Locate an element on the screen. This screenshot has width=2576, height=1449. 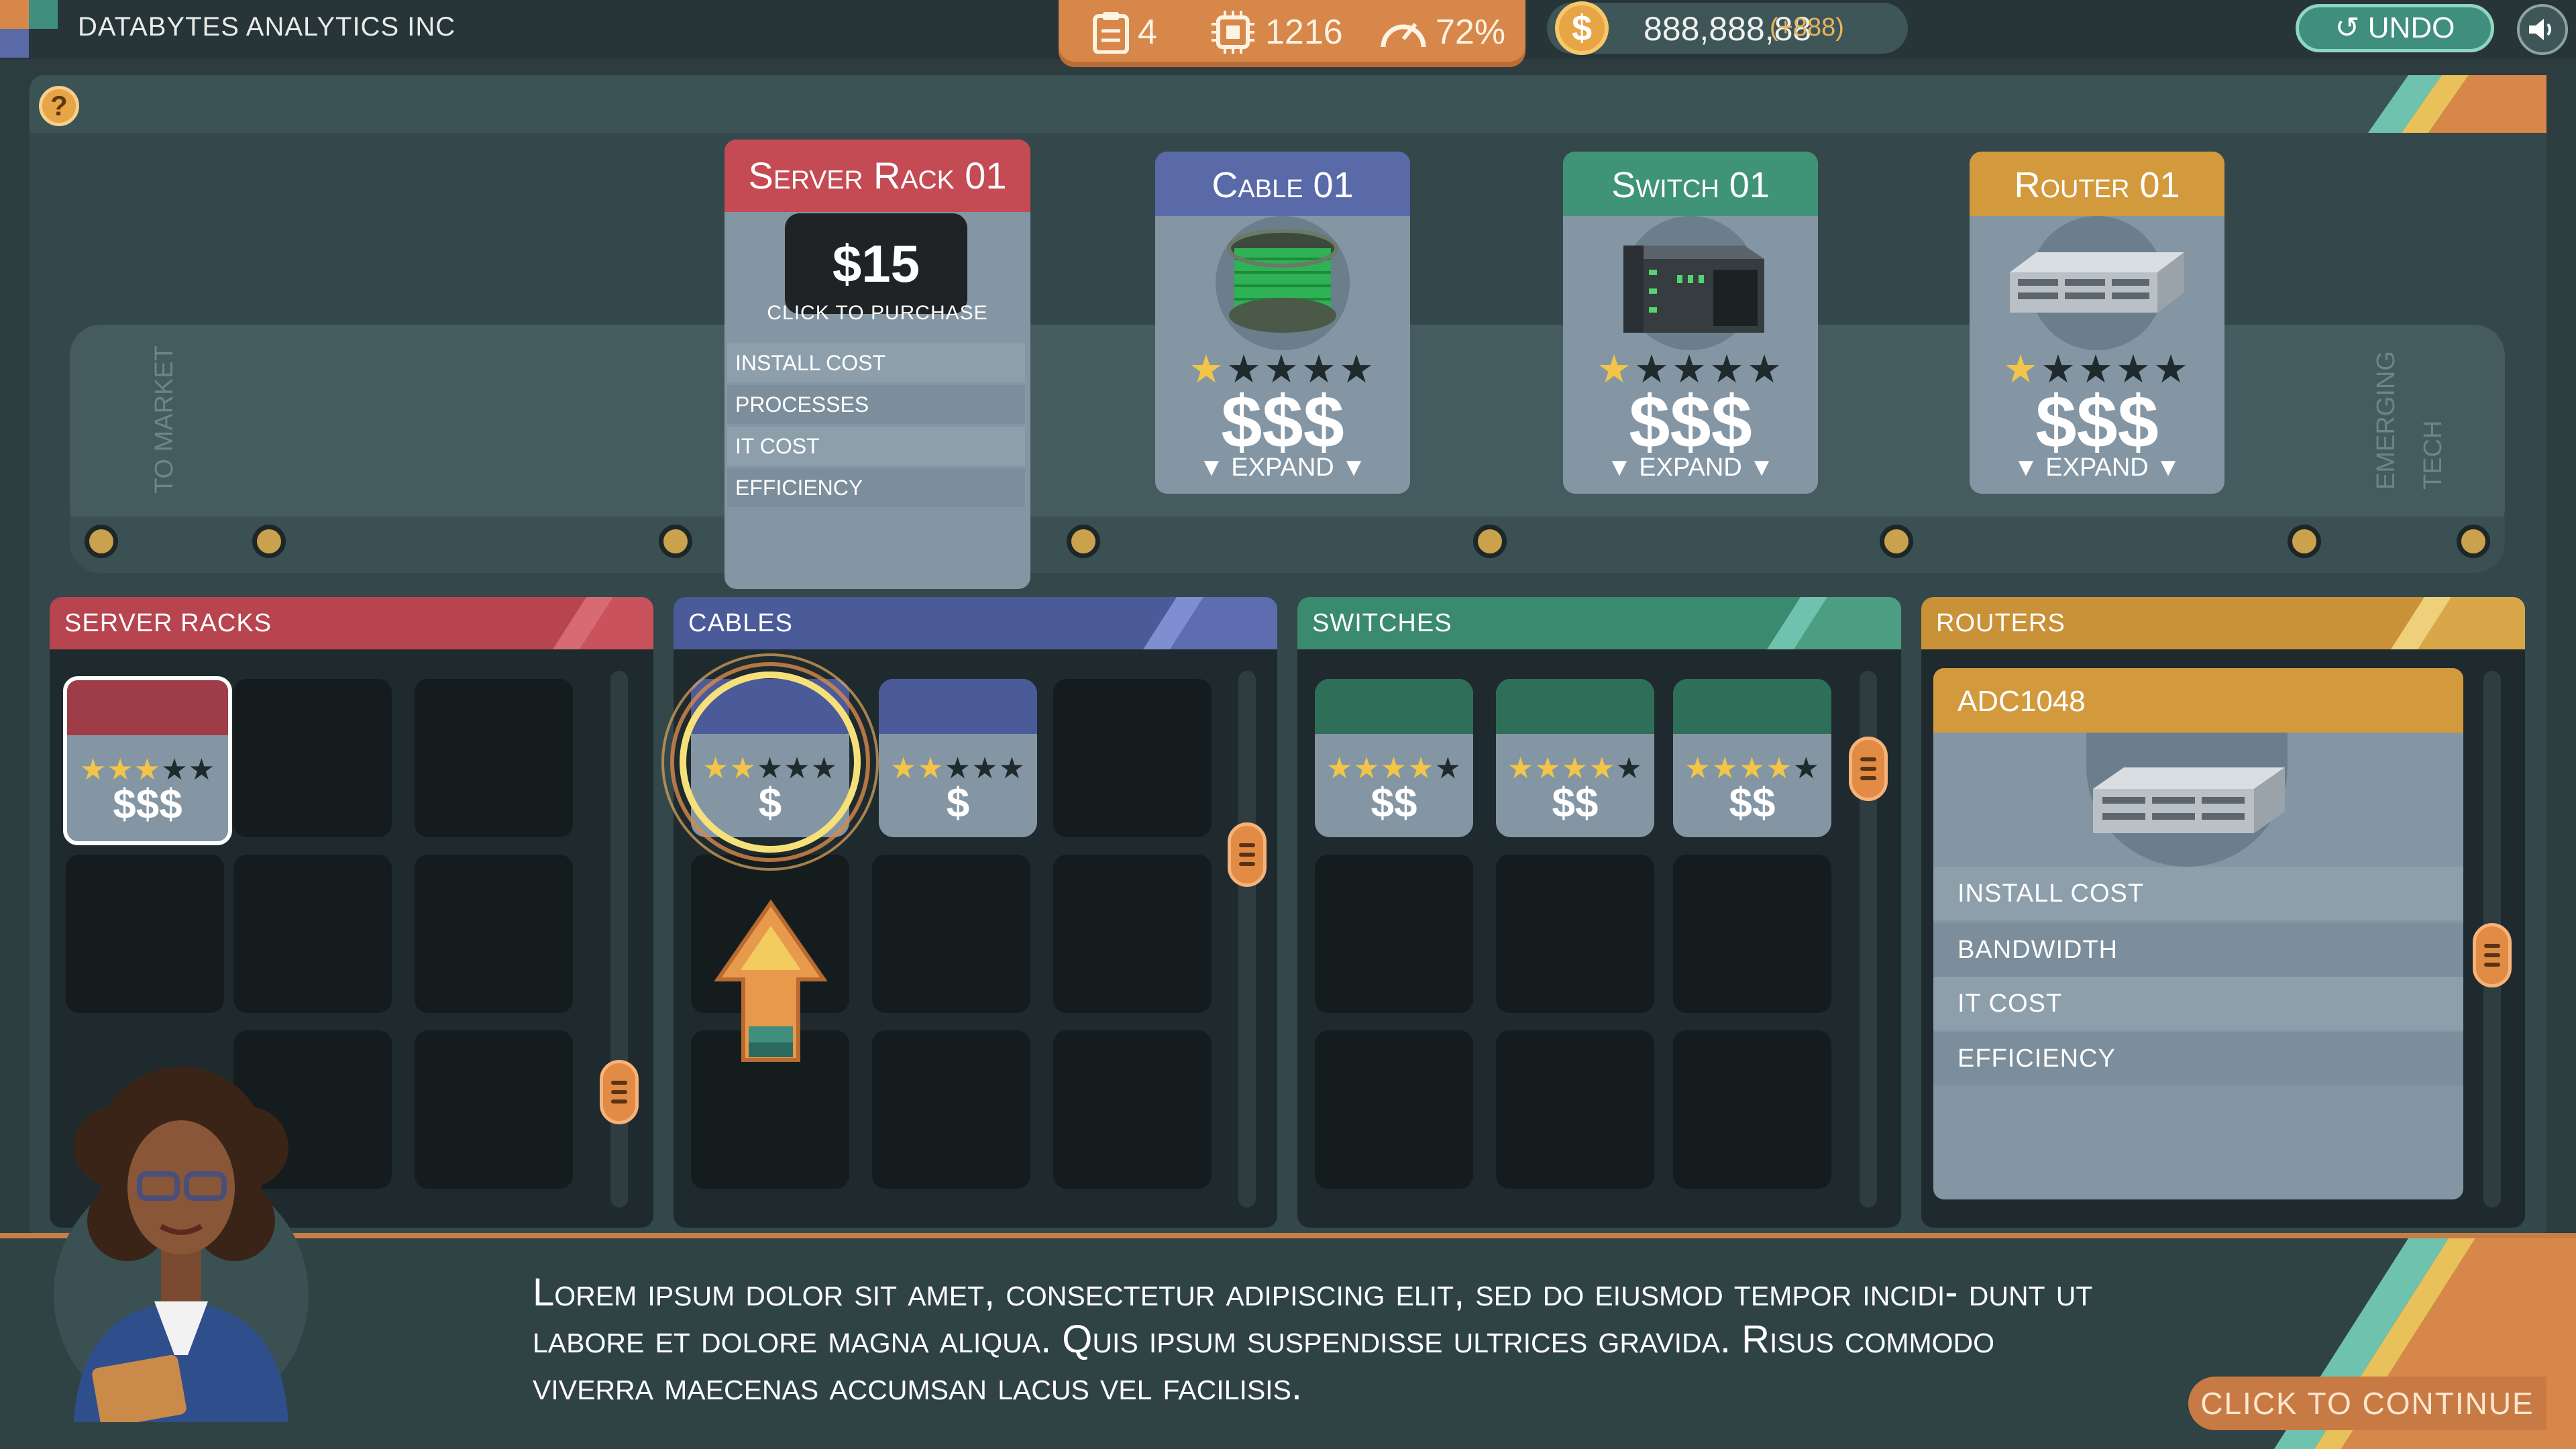
item-price: $$$ is located at coordinates (147, 805).